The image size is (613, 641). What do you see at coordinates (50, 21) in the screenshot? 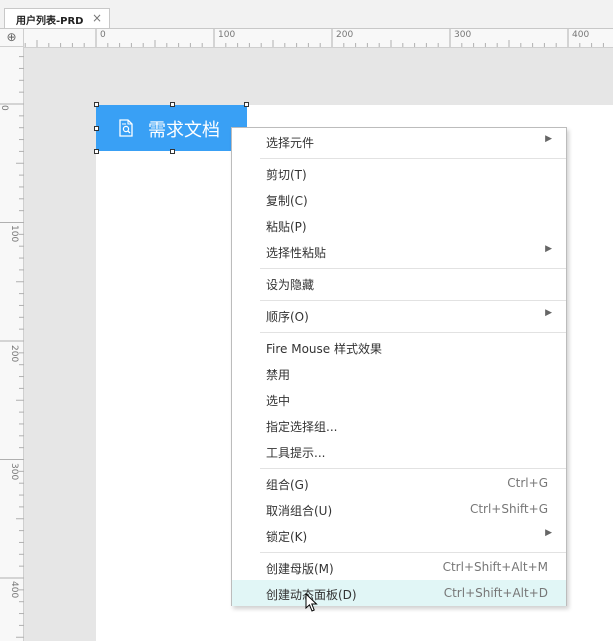
I see `tab-title: 用户列表-PRD` at bounding box center [50, 21].